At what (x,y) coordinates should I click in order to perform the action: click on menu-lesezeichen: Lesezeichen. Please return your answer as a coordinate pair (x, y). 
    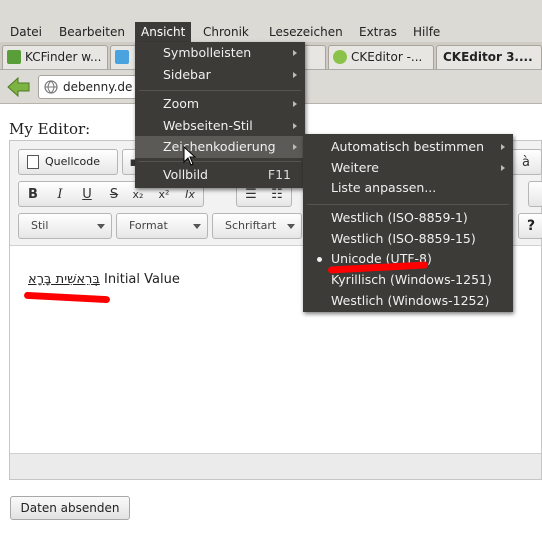
    Looking at the image, I should click on (306, 32).